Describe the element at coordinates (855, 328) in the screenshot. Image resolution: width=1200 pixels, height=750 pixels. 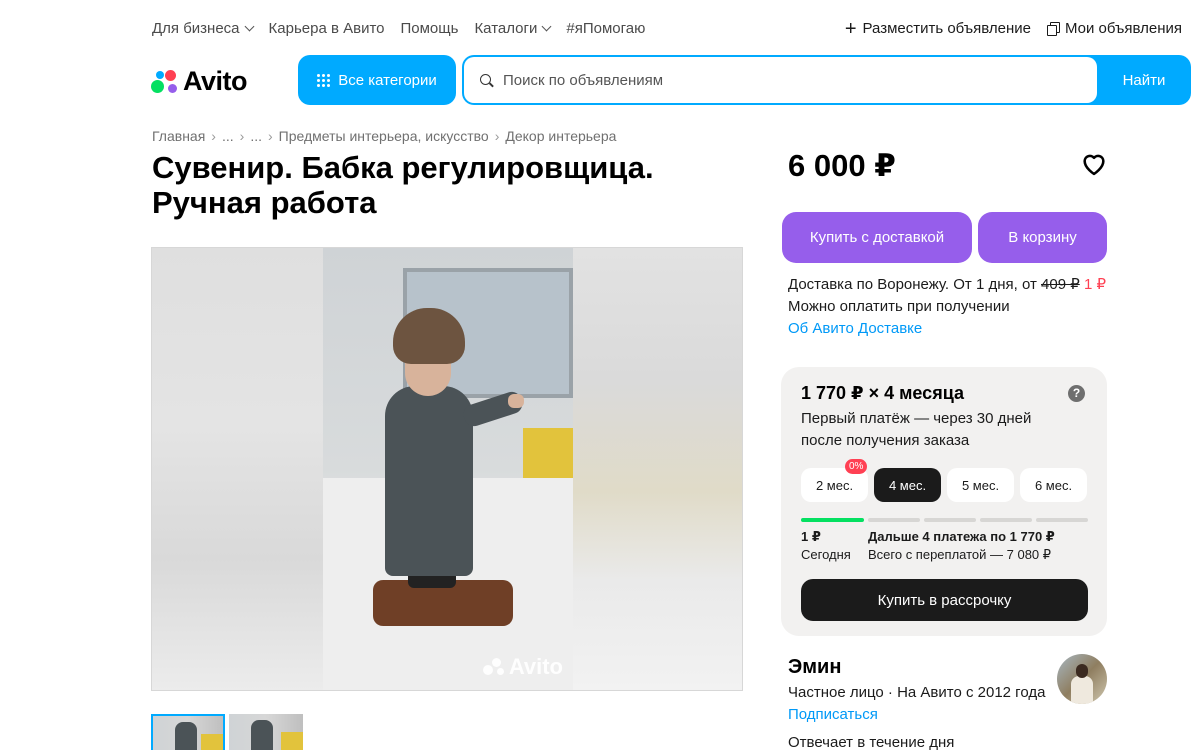
I see `avito-delivery-link: Об Авито Доставке` at that location.